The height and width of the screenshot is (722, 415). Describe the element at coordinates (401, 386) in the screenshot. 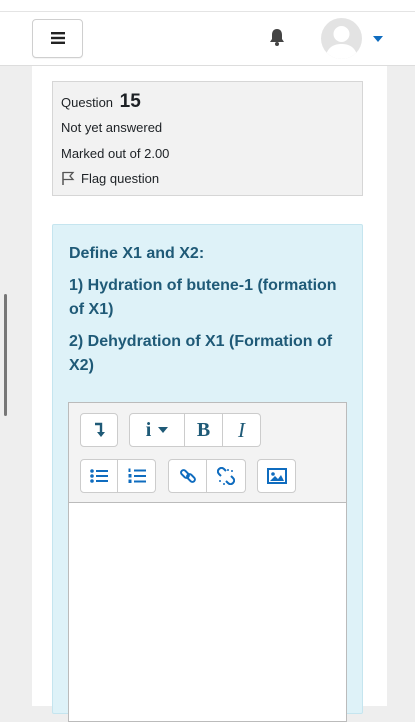

I see `right-gutter` at that location.